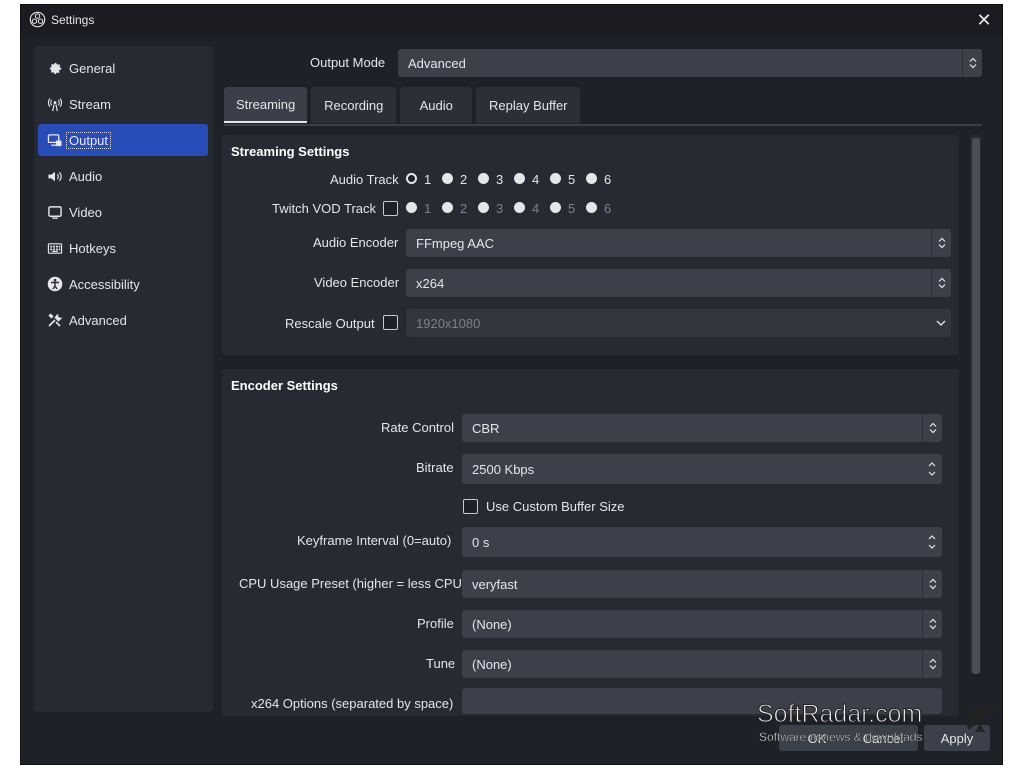 Image resolution: width=1025 pixels, height=769 pixels. I want to click on satellite-dish-icon, so click(982, 717).